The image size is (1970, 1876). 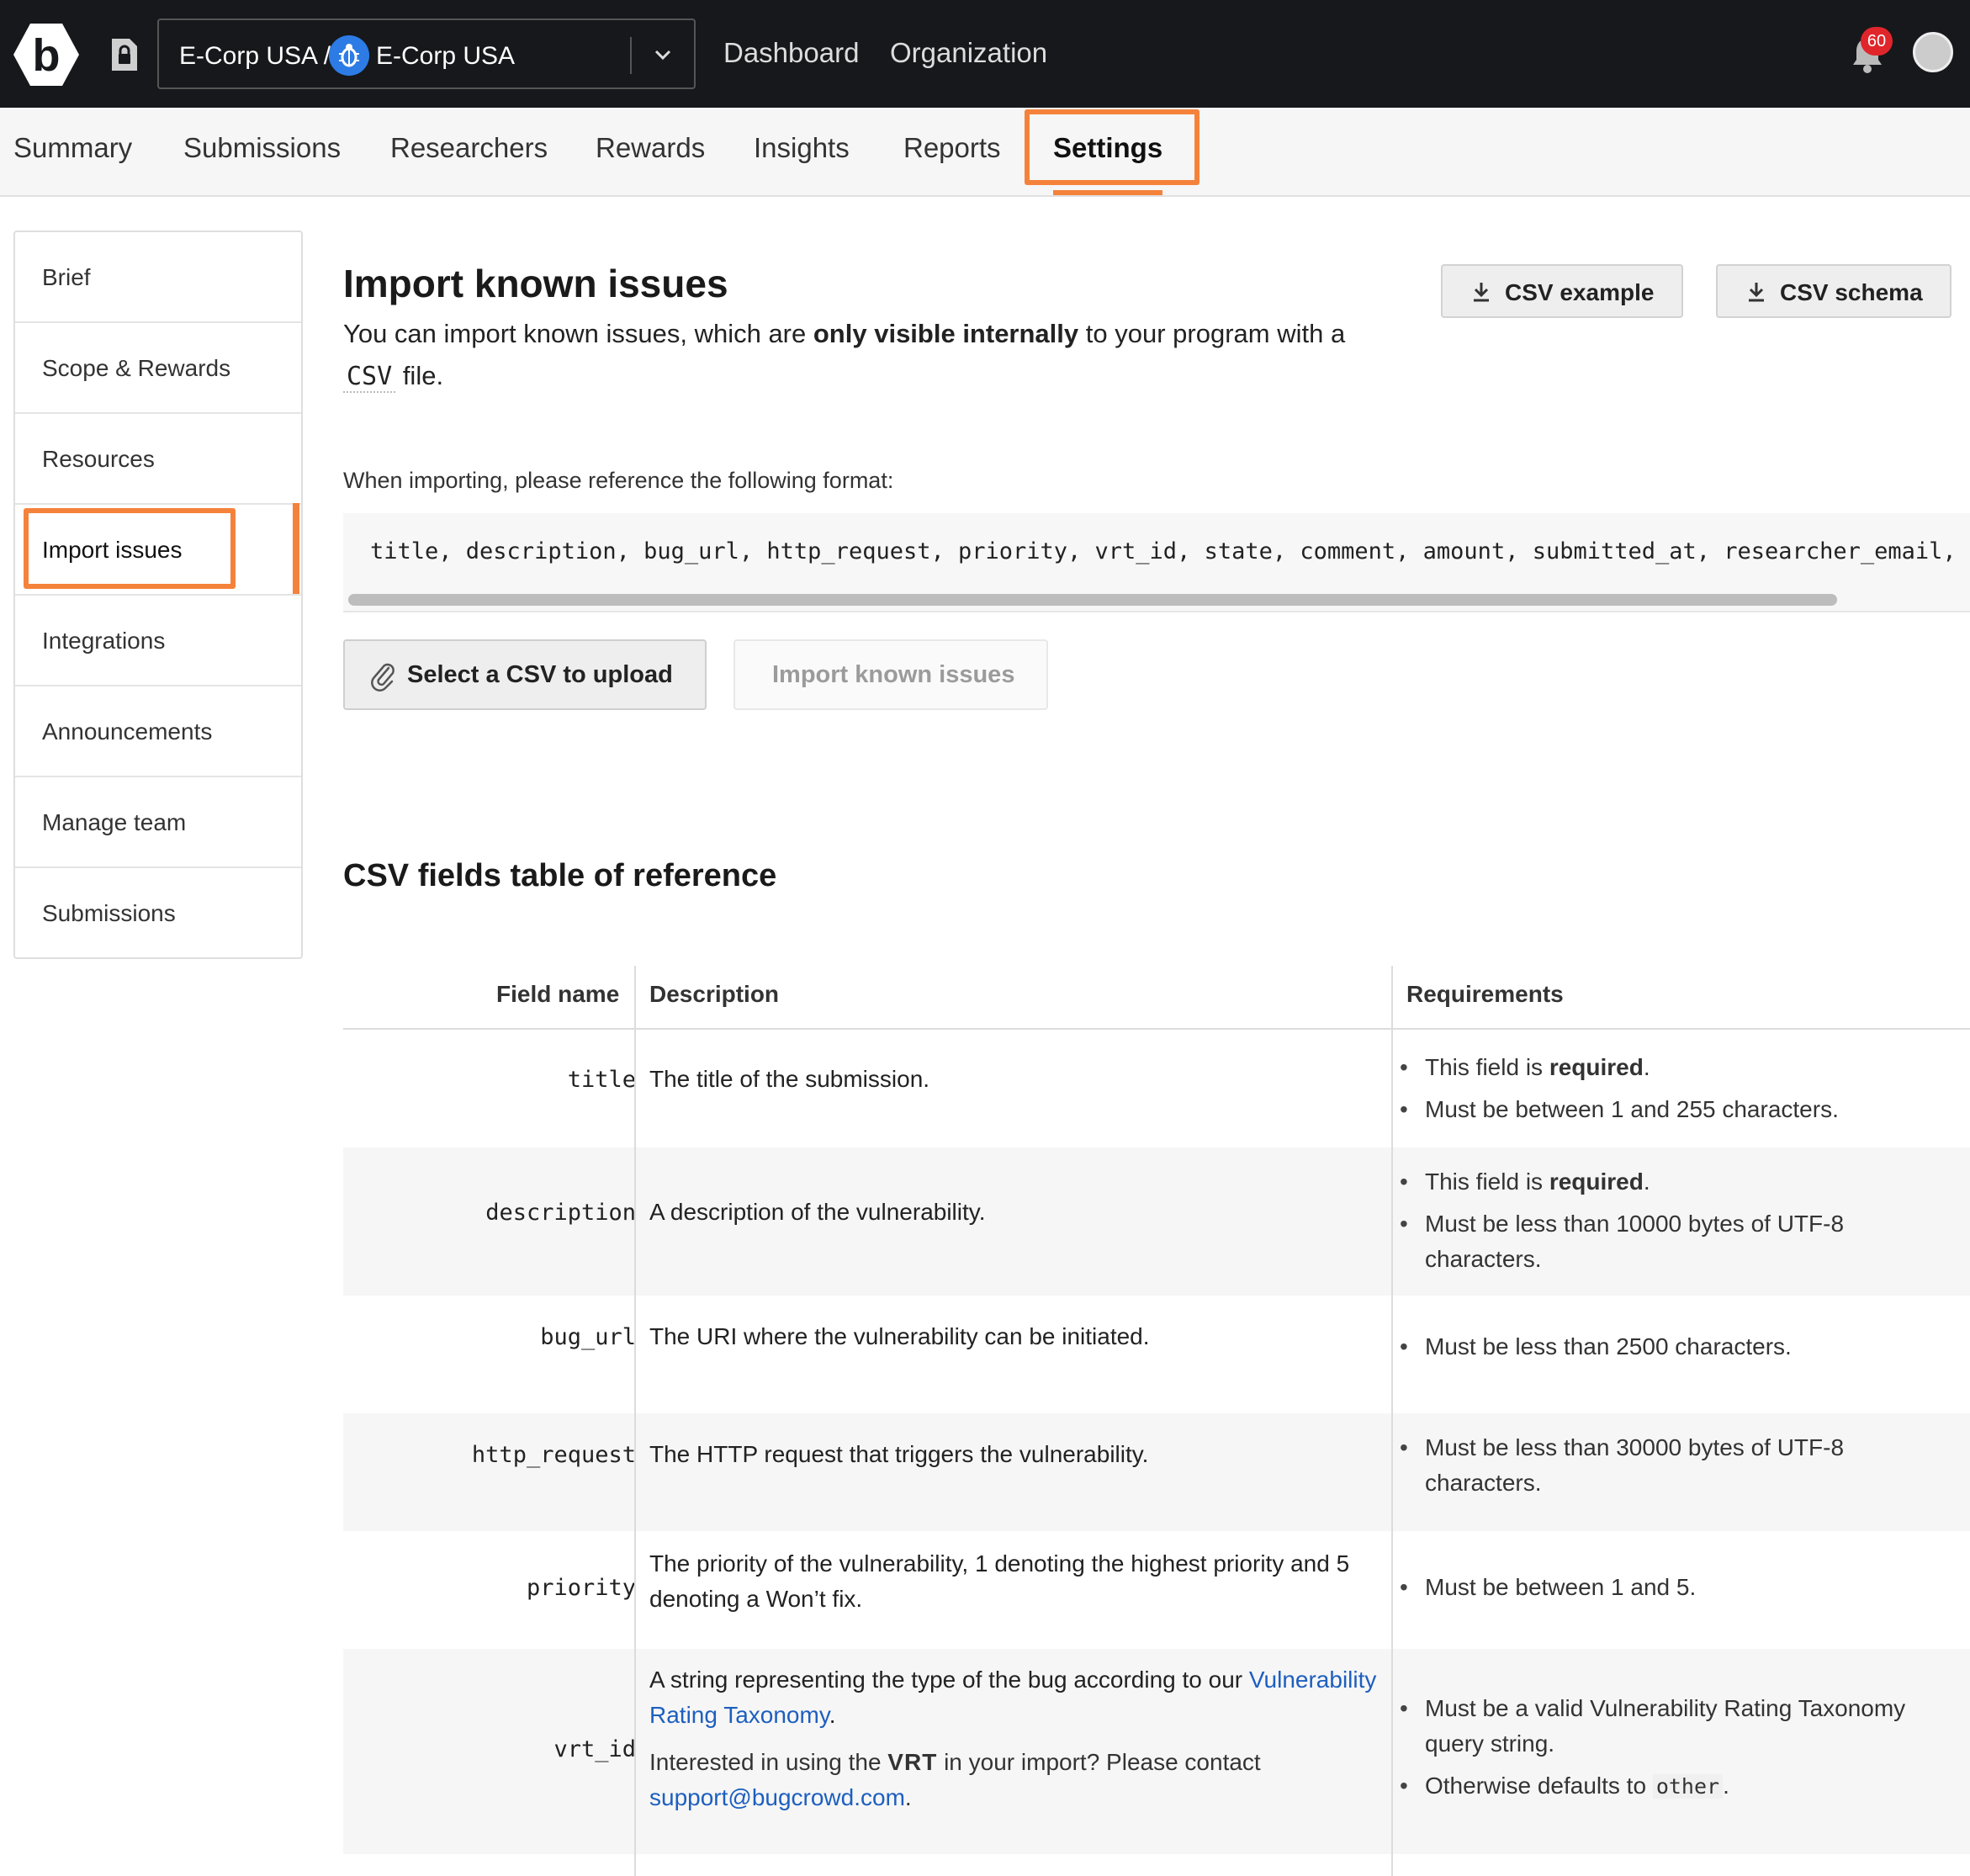 What do you see at coordinates (1669, 1109) in the screenshot?
I see `requirement-item: Must be between 1 and 255 characters.` at bounding box center [1669, 1109].